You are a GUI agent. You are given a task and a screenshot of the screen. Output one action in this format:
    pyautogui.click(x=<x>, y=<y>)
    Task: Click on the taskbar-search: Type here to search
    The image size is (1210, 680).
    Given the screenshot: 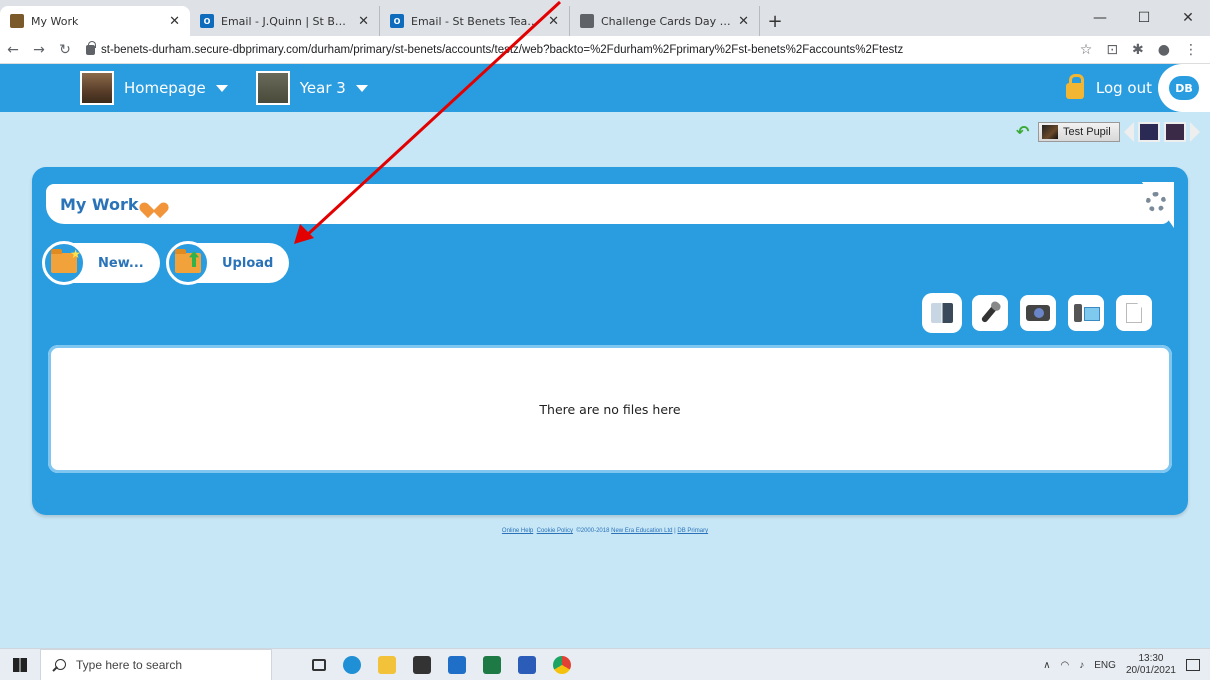 What is the action you would take?
    pyautogui.click(x=156, y=664)
    